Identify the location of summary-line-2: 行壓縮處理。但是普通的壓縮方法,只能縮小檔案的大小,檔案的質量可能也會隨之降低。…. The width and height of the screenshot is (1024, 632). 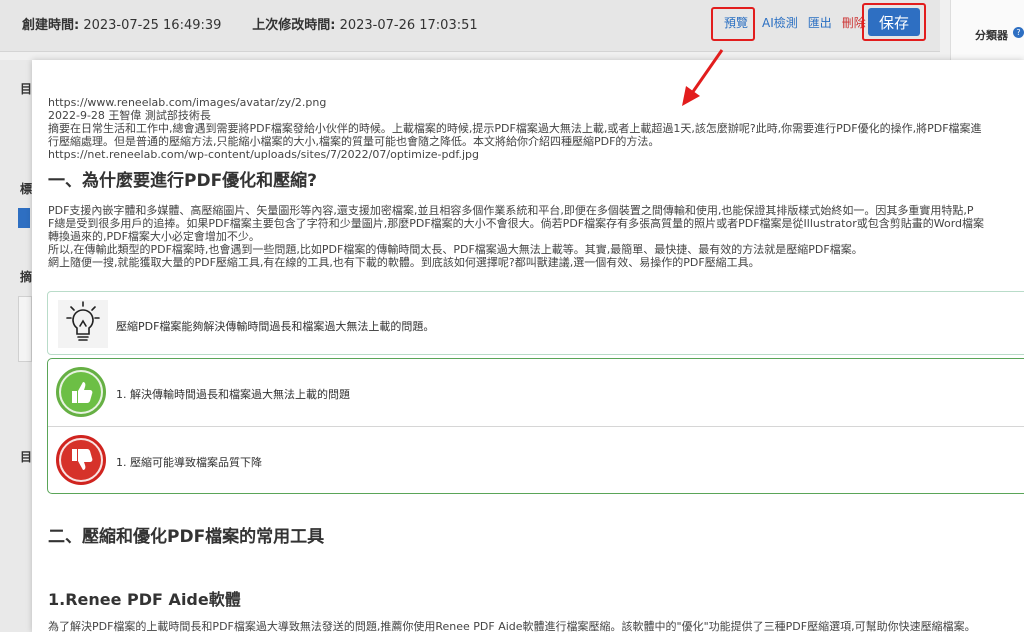
(354, 141).